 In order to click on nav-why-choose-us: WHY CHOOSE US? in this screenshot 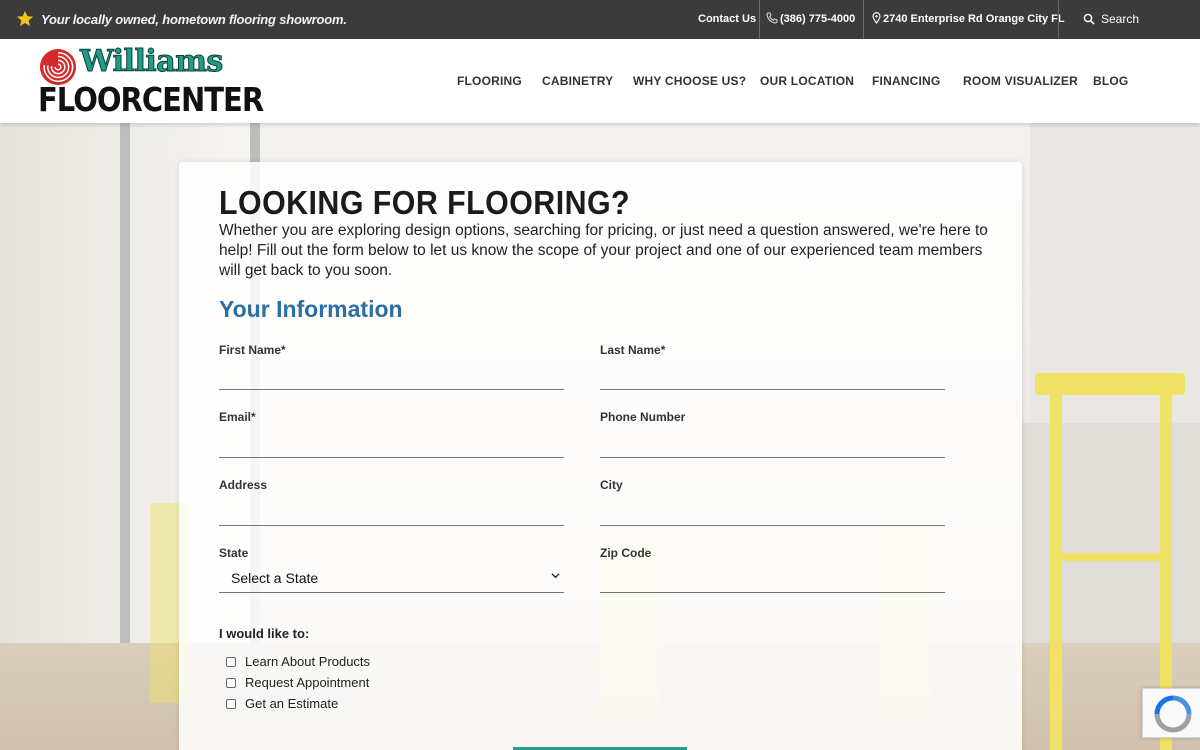, I will do `click(689, 81)`.